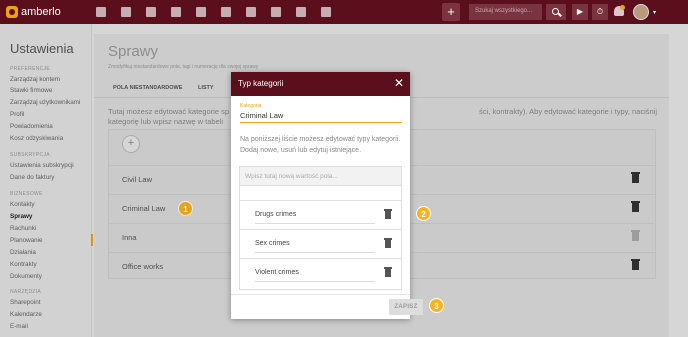  Describe the element at coordinates (320, 272) in the screenshot. I see `list-item: Violent crimes` at that location.